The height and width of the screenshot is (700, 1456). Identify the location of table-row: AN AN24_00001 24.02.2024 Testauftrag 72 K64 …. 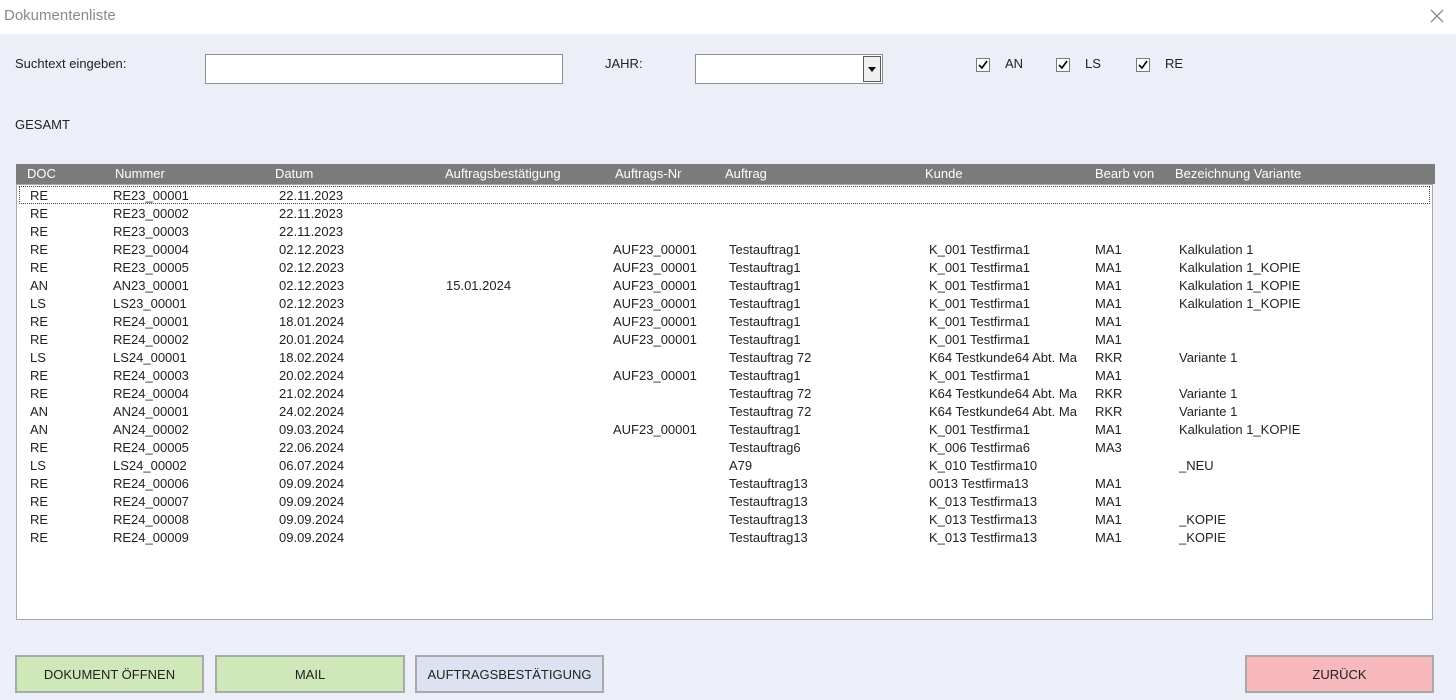
(724, 411).